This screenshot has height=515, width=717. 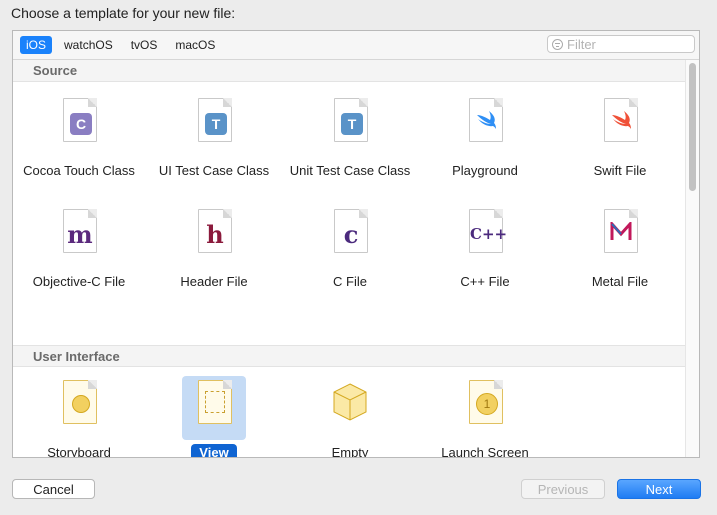 What do you see at coordinates (81, 124) in the screenshot?
I see `c-badge-icon: C` at bounding box center [81, 124].